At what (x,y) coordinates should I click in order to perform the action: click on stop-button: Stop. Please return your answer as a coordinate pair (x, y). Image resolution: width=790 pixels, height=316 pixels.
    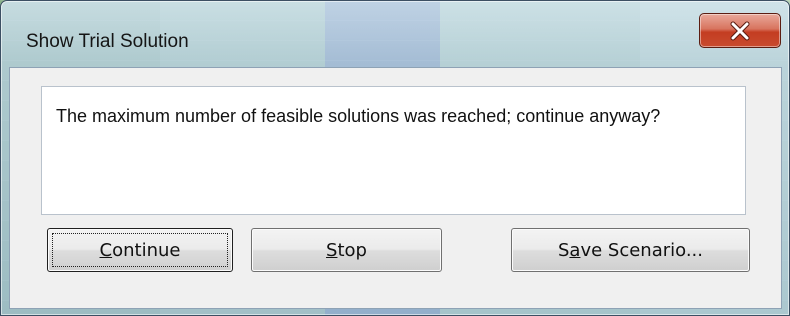
    Looking at the image, I should click on (346, 250).